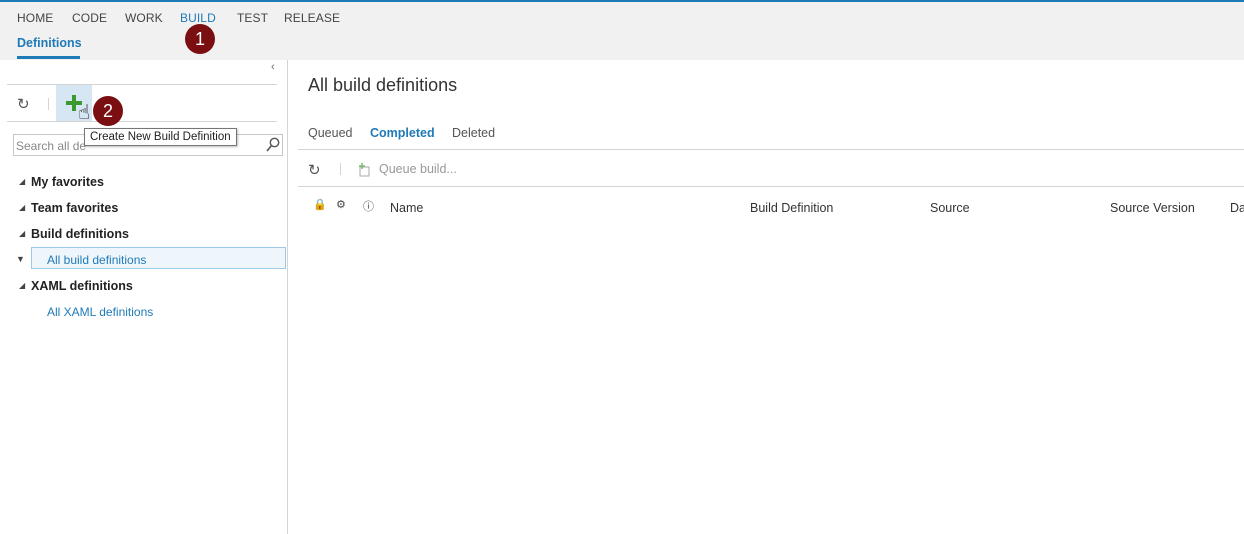 The image size is (1244, 534). I want to click on left-toolbar-top-line, so click(142, 84).